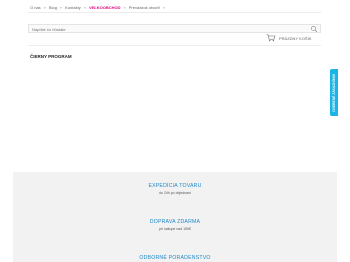  I want to click on benefit-subtitle: do 24h po objednaní, so click(175, 193).